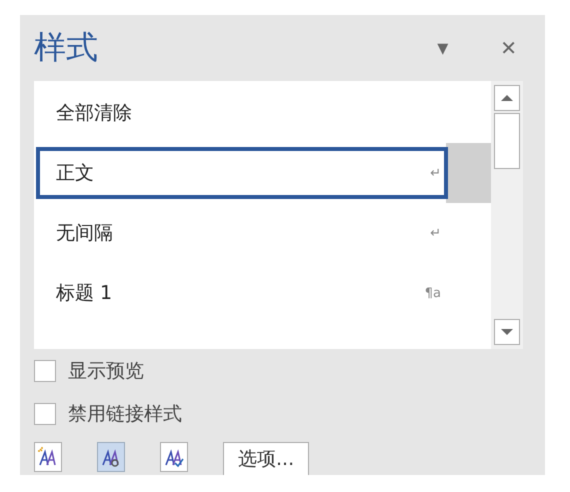  Describe the element at coordinates (174, 457) in the screenshot. I see `manage-styles-button` at that location.